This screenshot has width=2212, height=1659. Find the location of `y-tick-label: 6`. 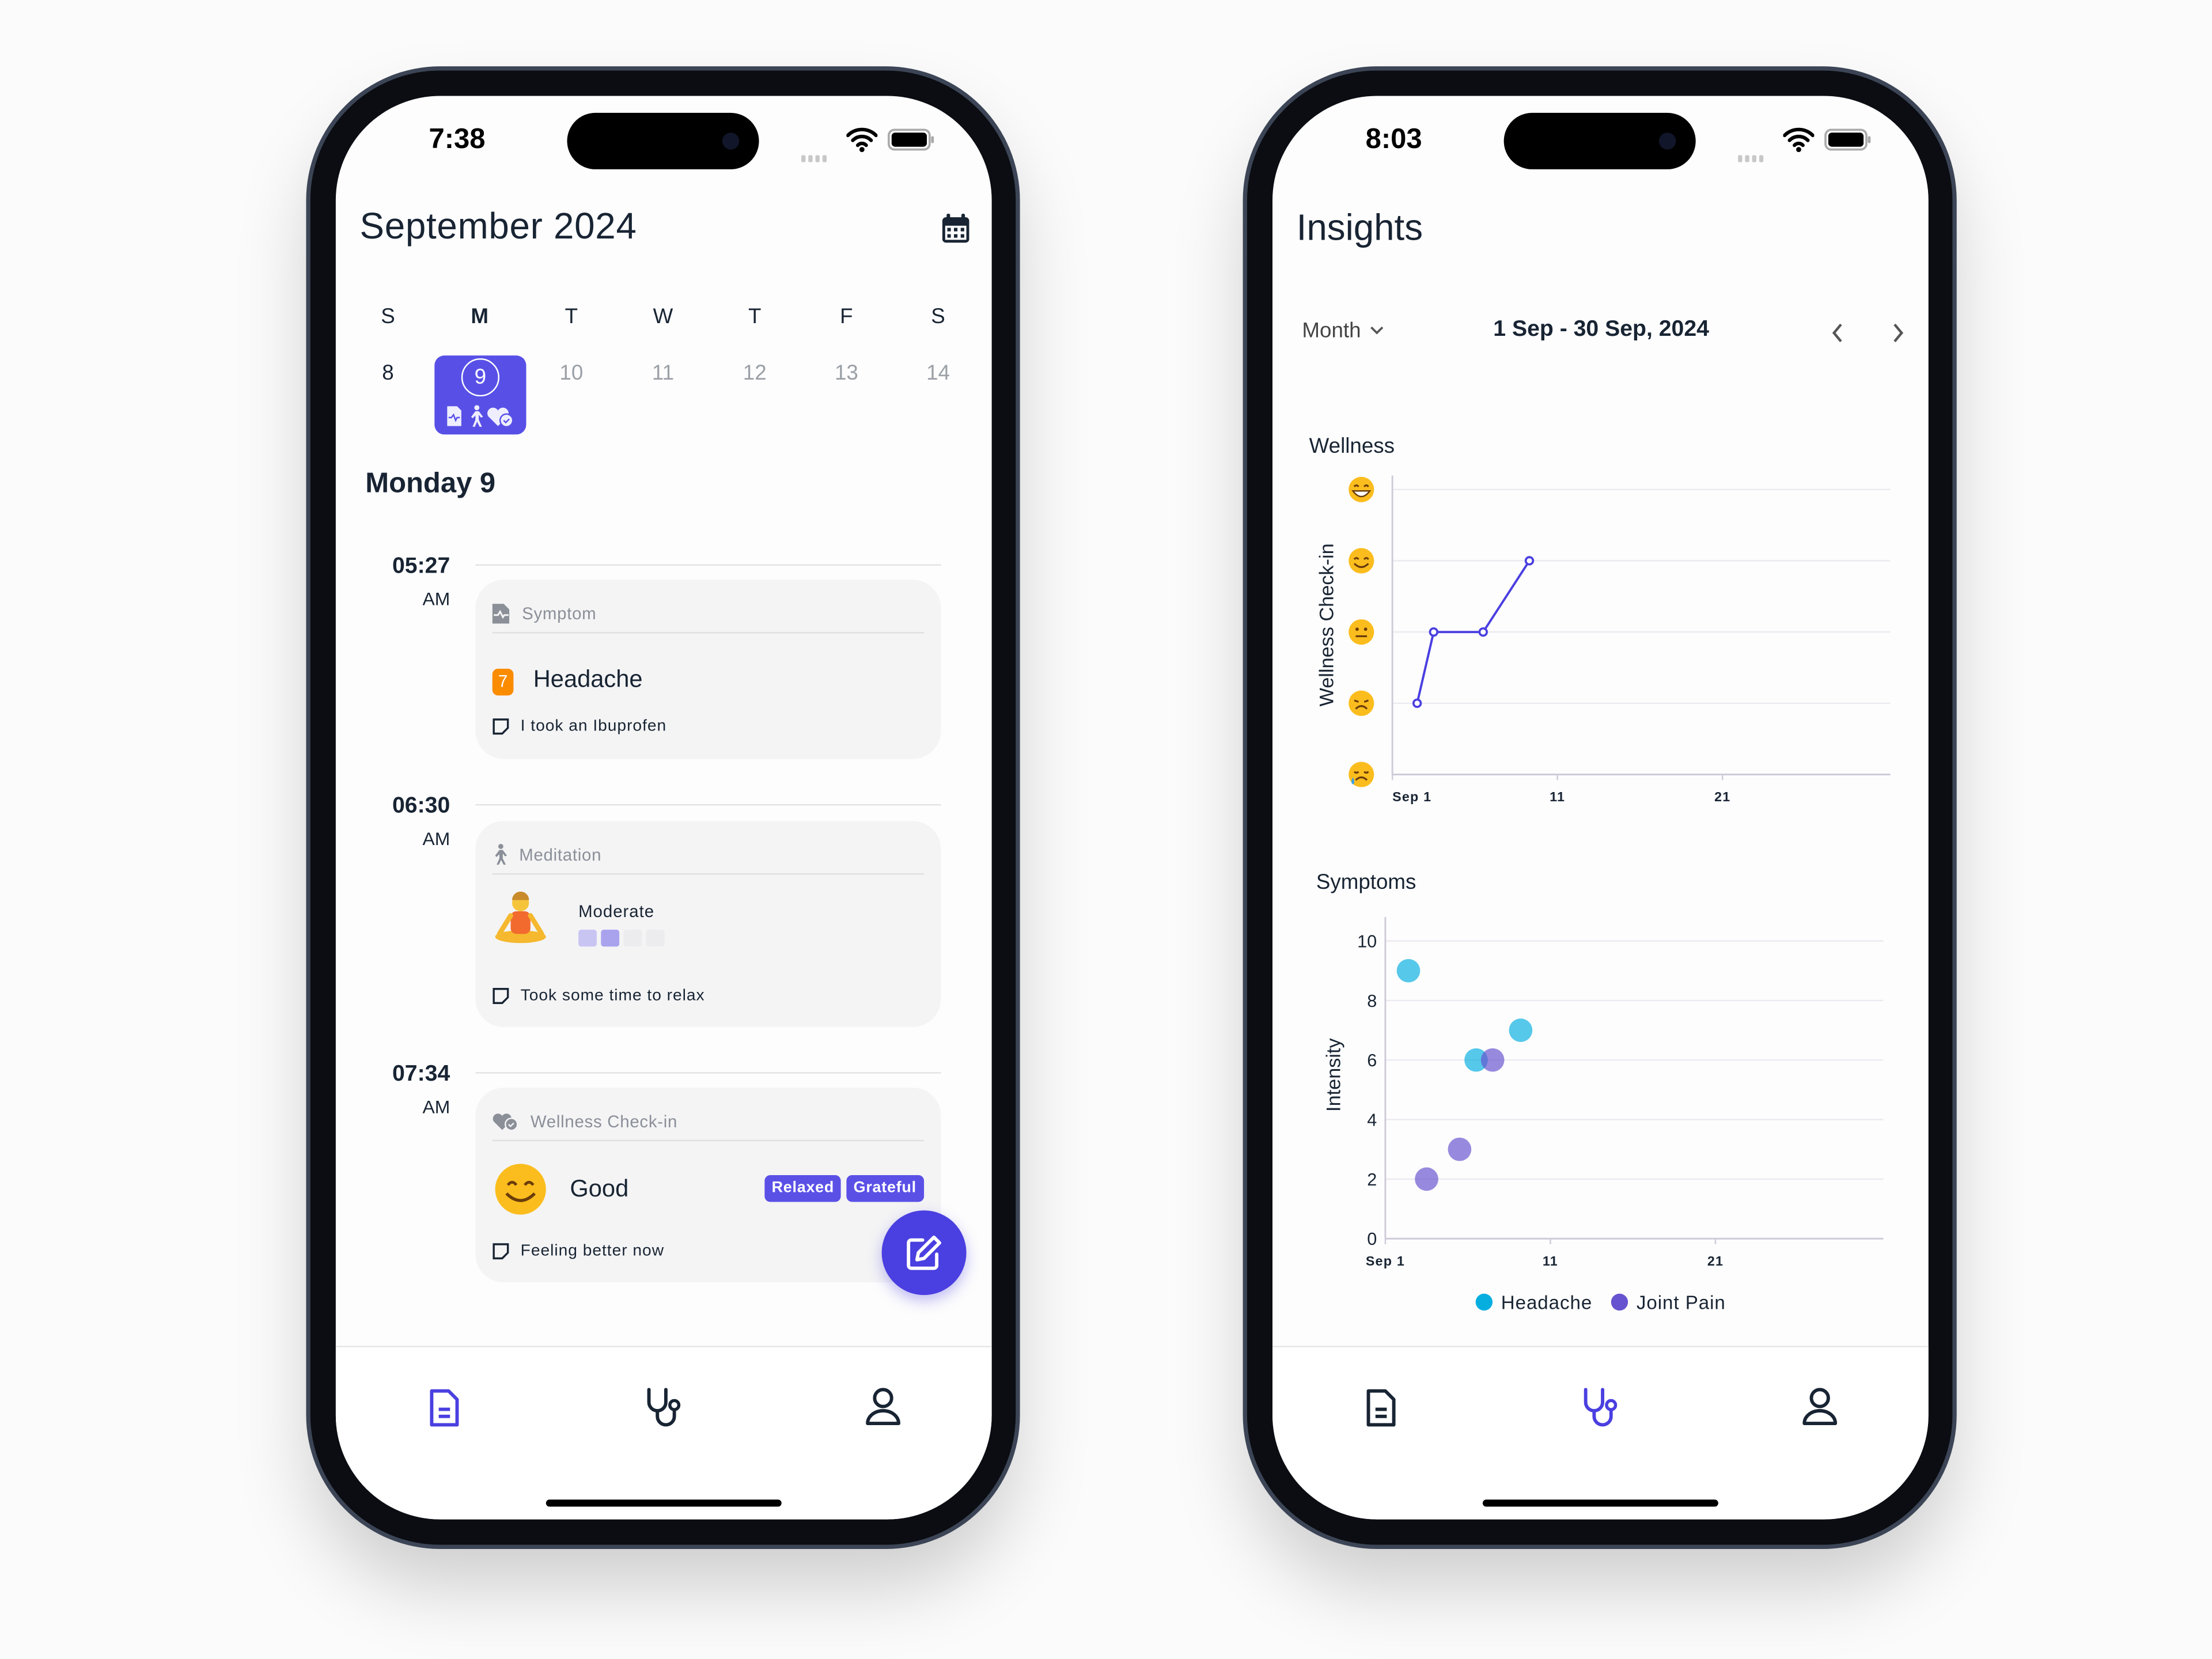

y-tick-label: 6 is located at coordinates (1372, 1060).